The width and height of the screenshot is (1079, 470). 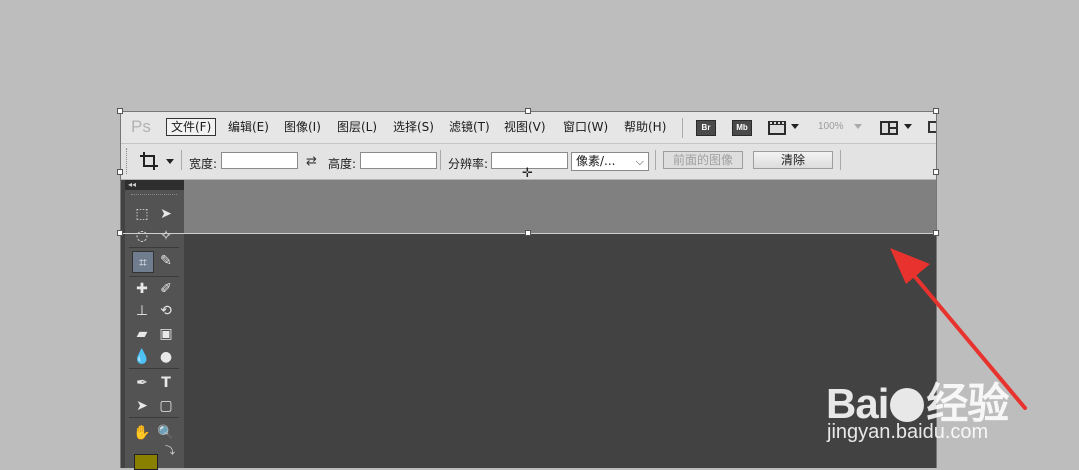 What do you see at coordinates (793, 160) in the screenshot?
I see `clear-button: 清除` at bounding box center [793, 160].